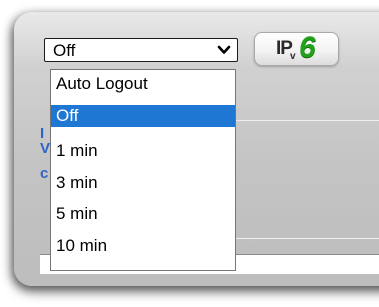  Describe the element at coordinates (143, 116) in the screenshot. I see `option-off: Off` at that location.